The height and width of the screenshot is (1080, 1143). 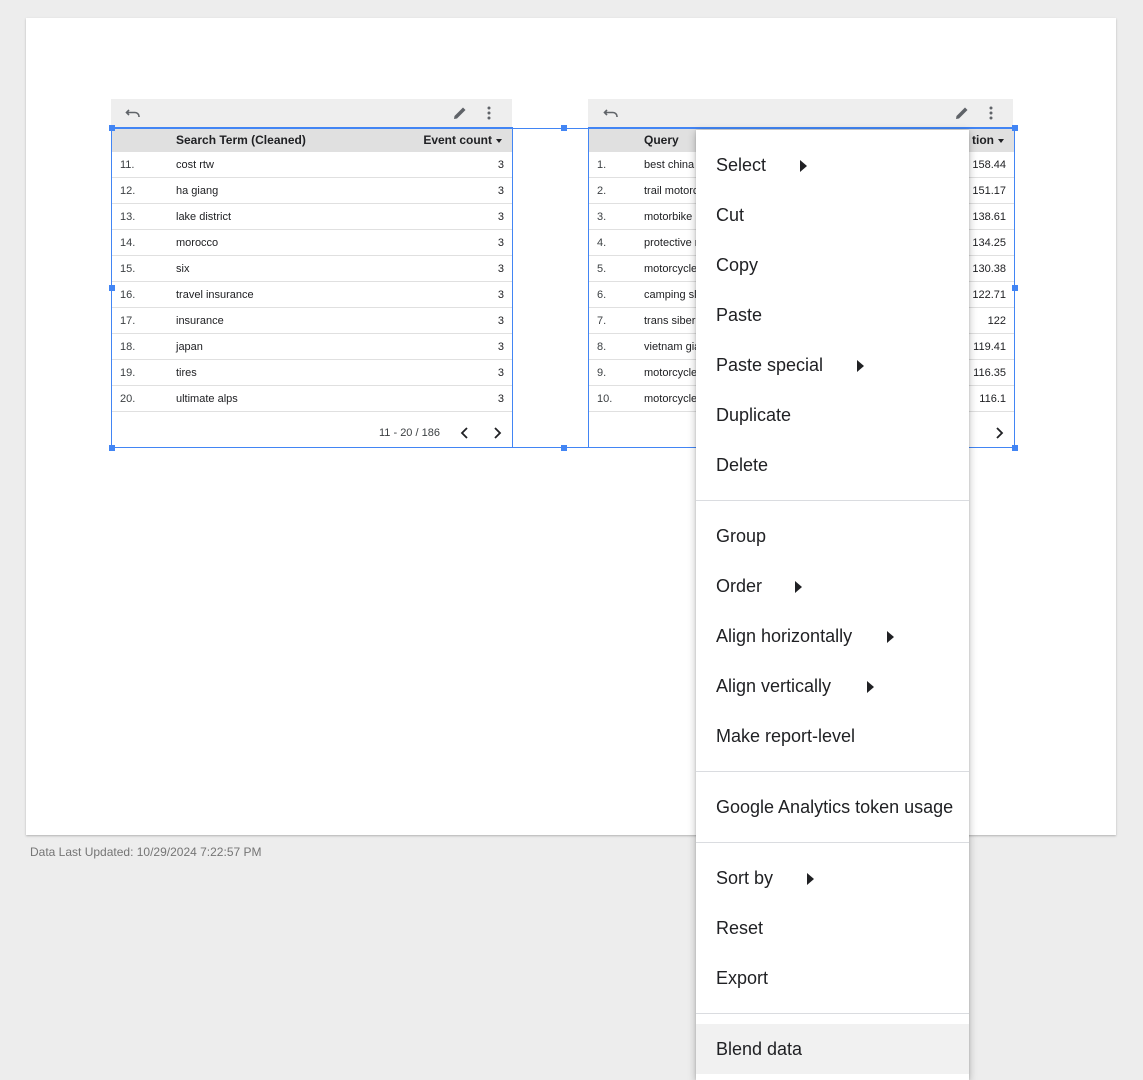 What do you see at coordinates (661, 140) in the screenshot?
I see `column-header-query: Query` at bounding box center [661, 140].